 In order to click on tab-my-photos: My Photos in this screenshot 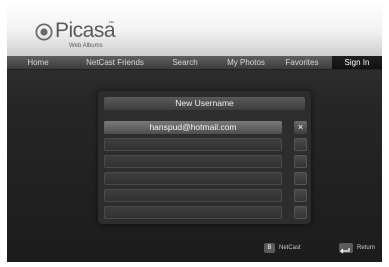, I will do `click(246, 62)`.